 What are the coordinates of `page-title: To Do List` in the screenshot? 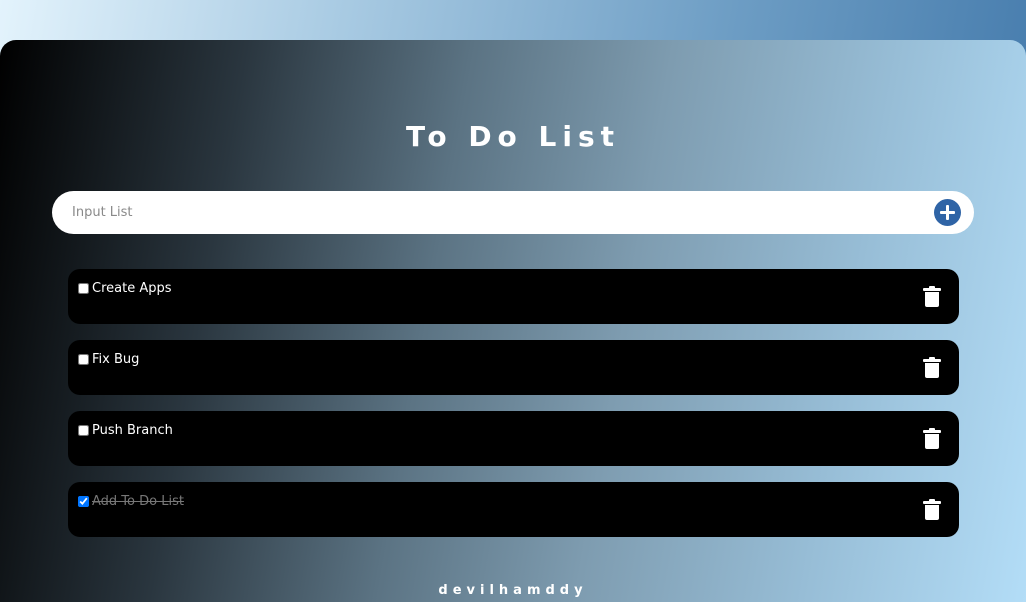 It's located at (513, 136).